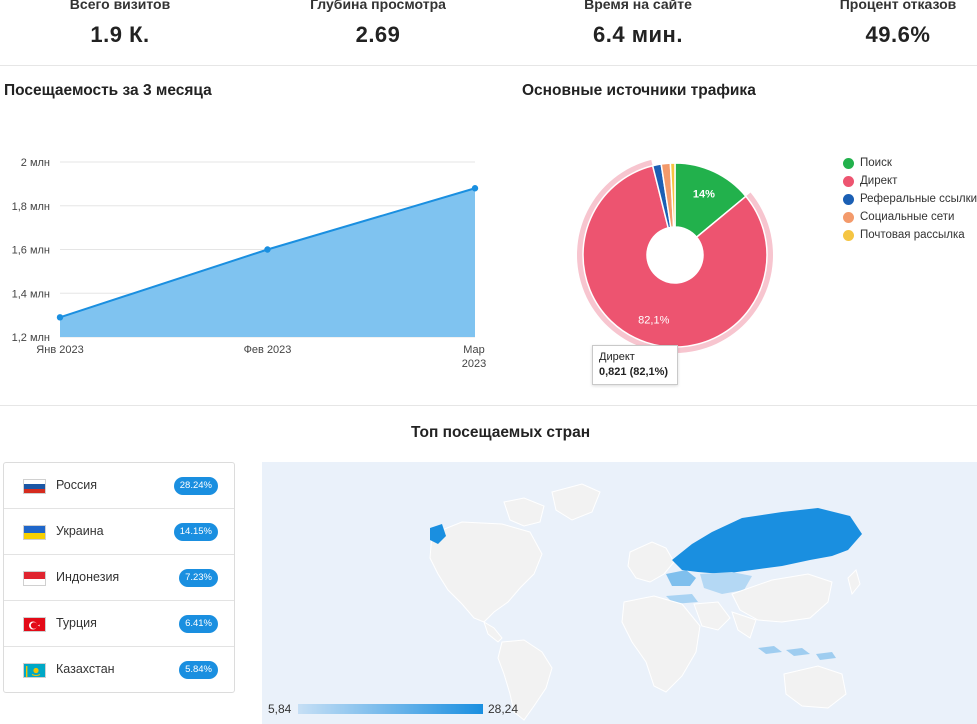 The image size is (977, 724). I want to click on ukraine-flag-icon, so click(34, 532).